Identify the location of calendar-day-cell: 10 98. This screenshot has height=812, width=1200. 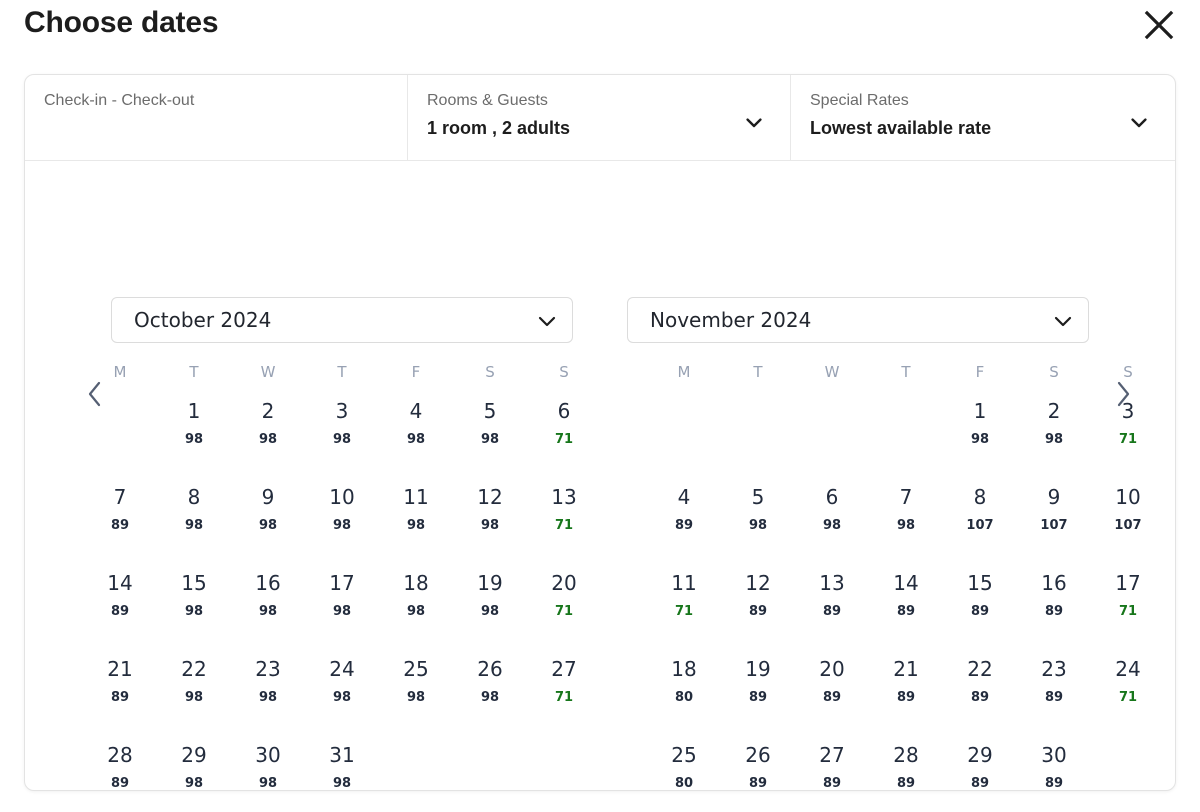
(342, 521).